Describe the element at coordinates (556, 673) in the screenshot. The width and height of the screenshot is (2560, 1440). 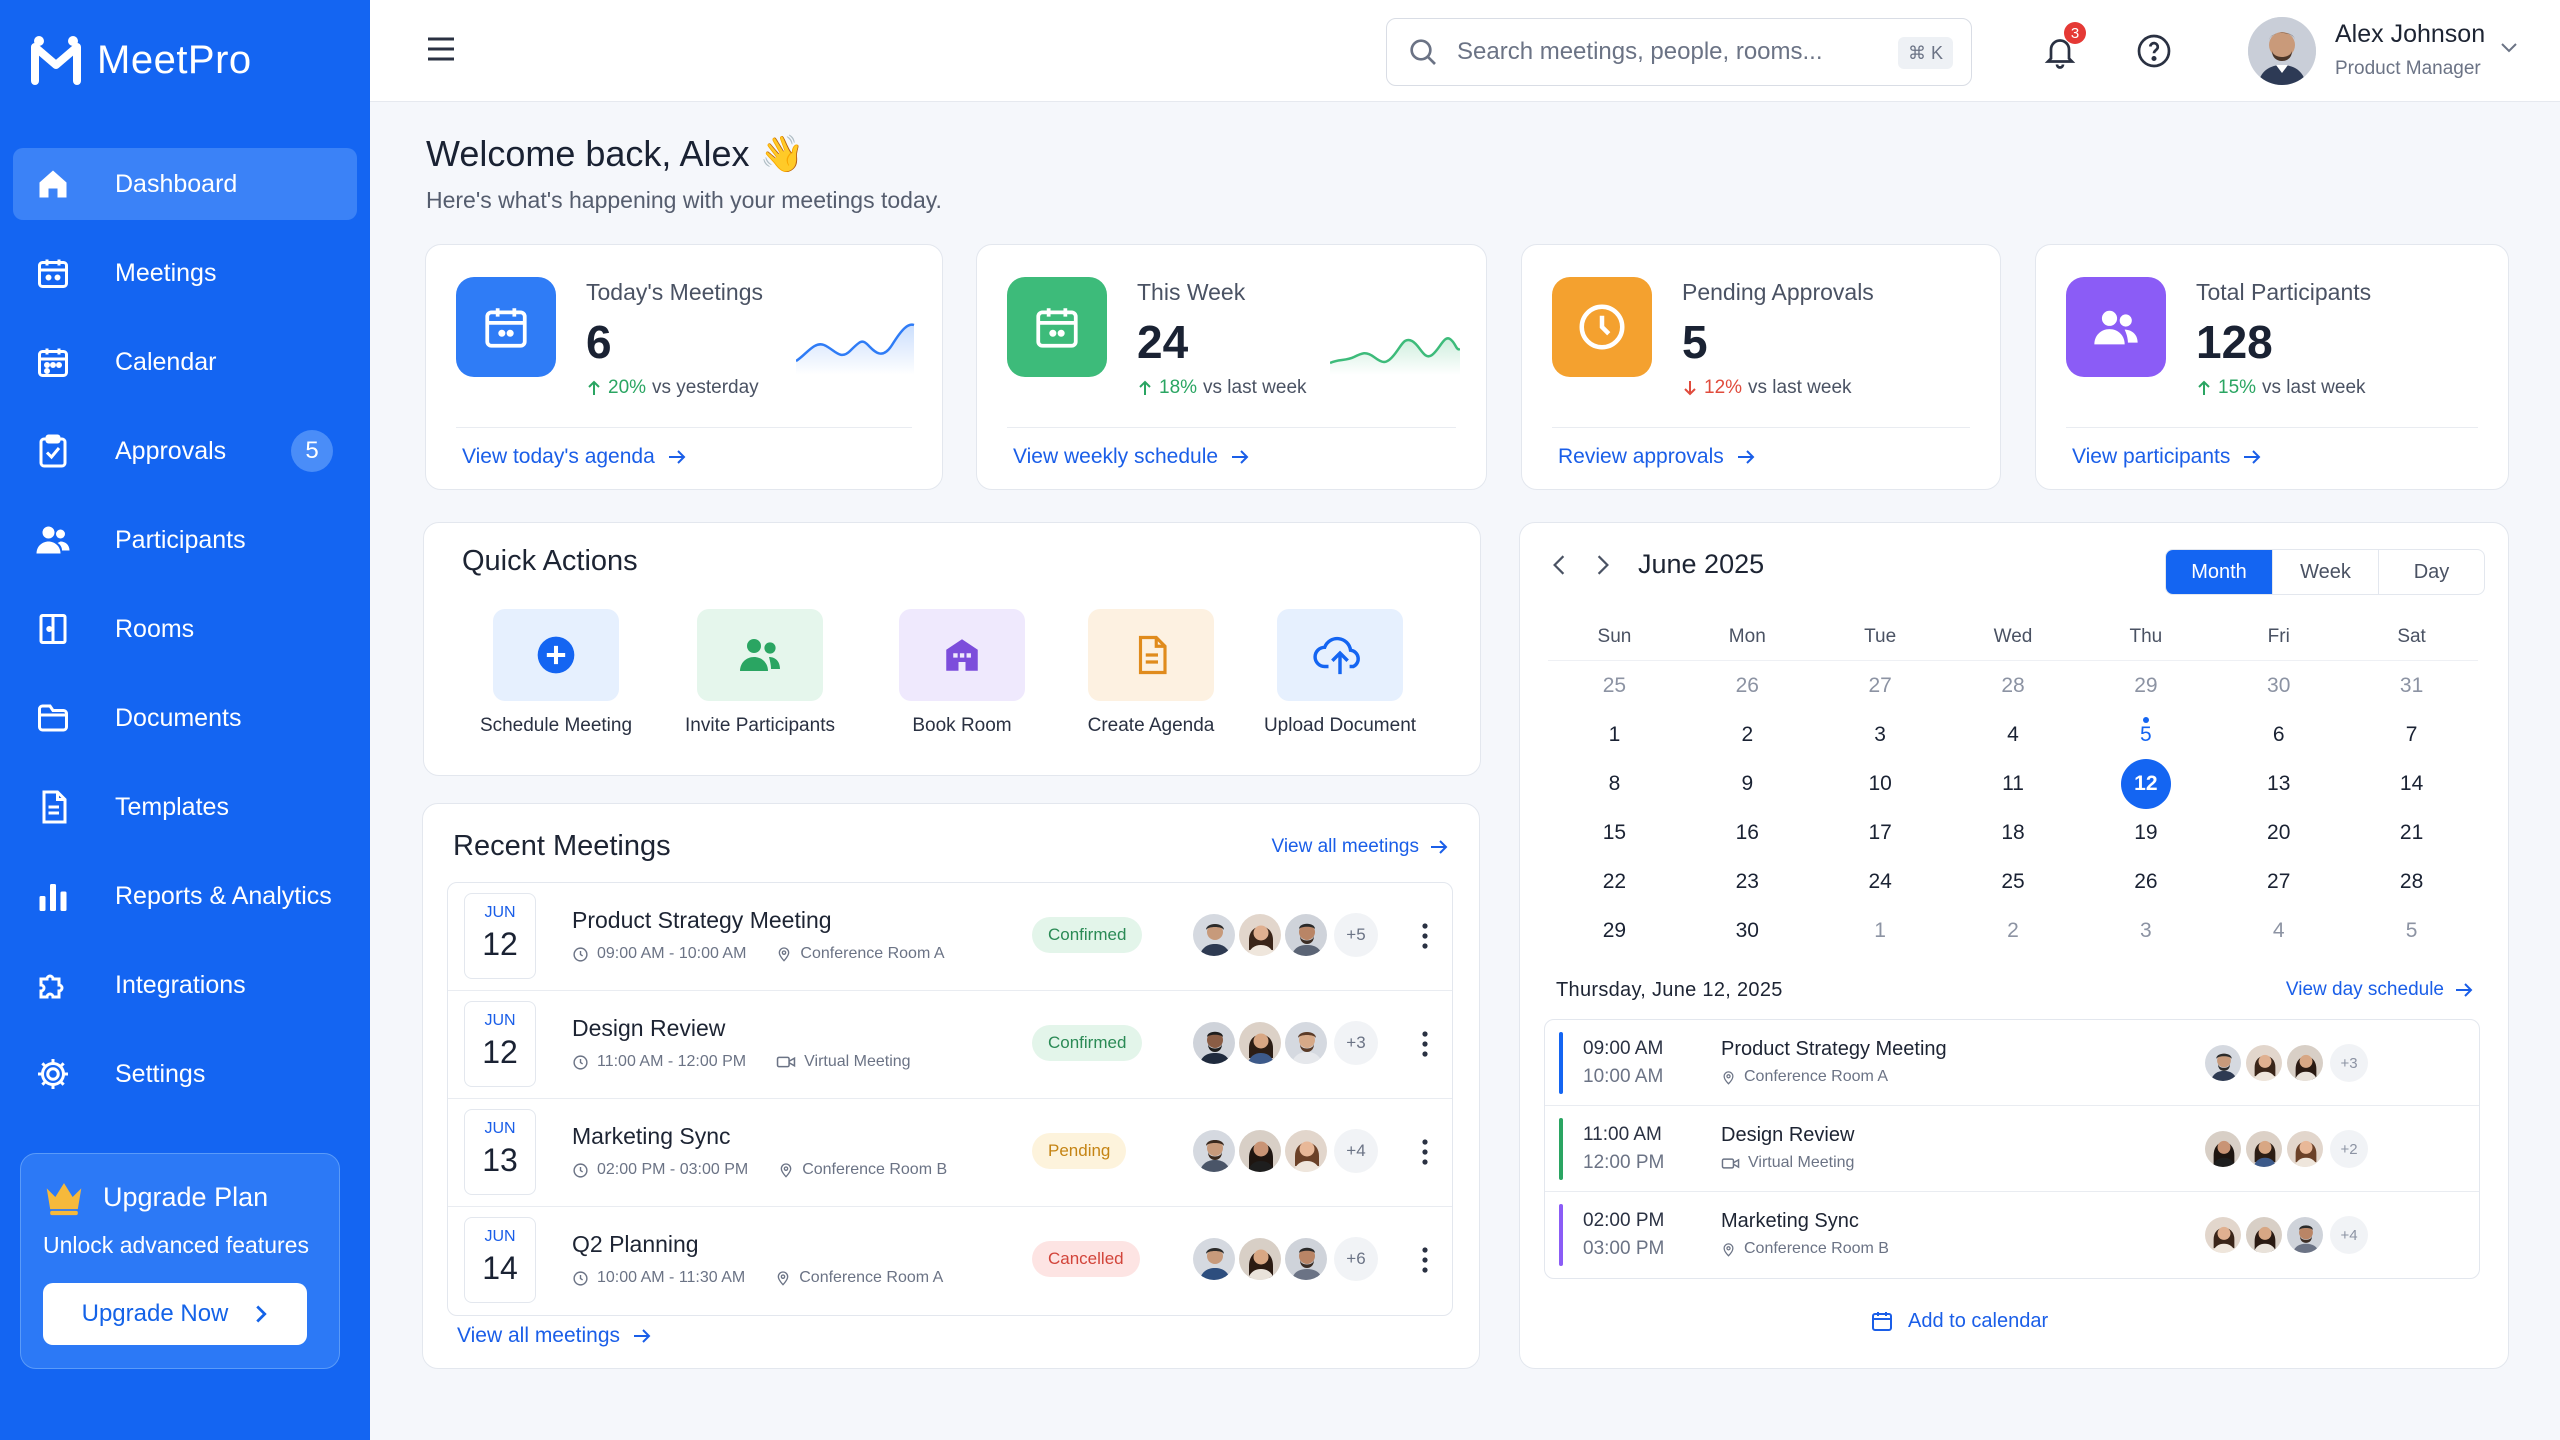
I see `schedule-meeting-button: Schedule Meeting` at that location.